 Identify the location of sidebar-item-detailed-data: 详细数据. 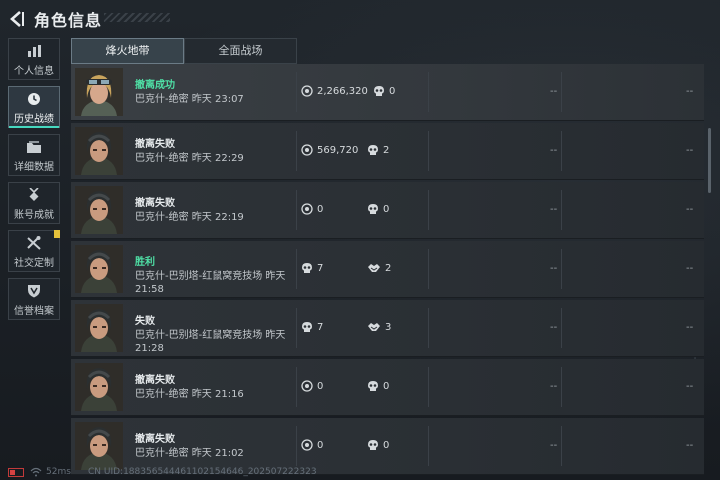
(34, 155).